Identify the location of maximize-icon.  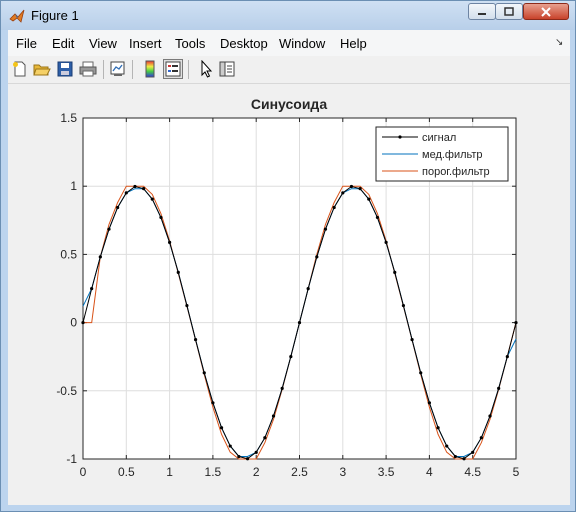
(509, 11).